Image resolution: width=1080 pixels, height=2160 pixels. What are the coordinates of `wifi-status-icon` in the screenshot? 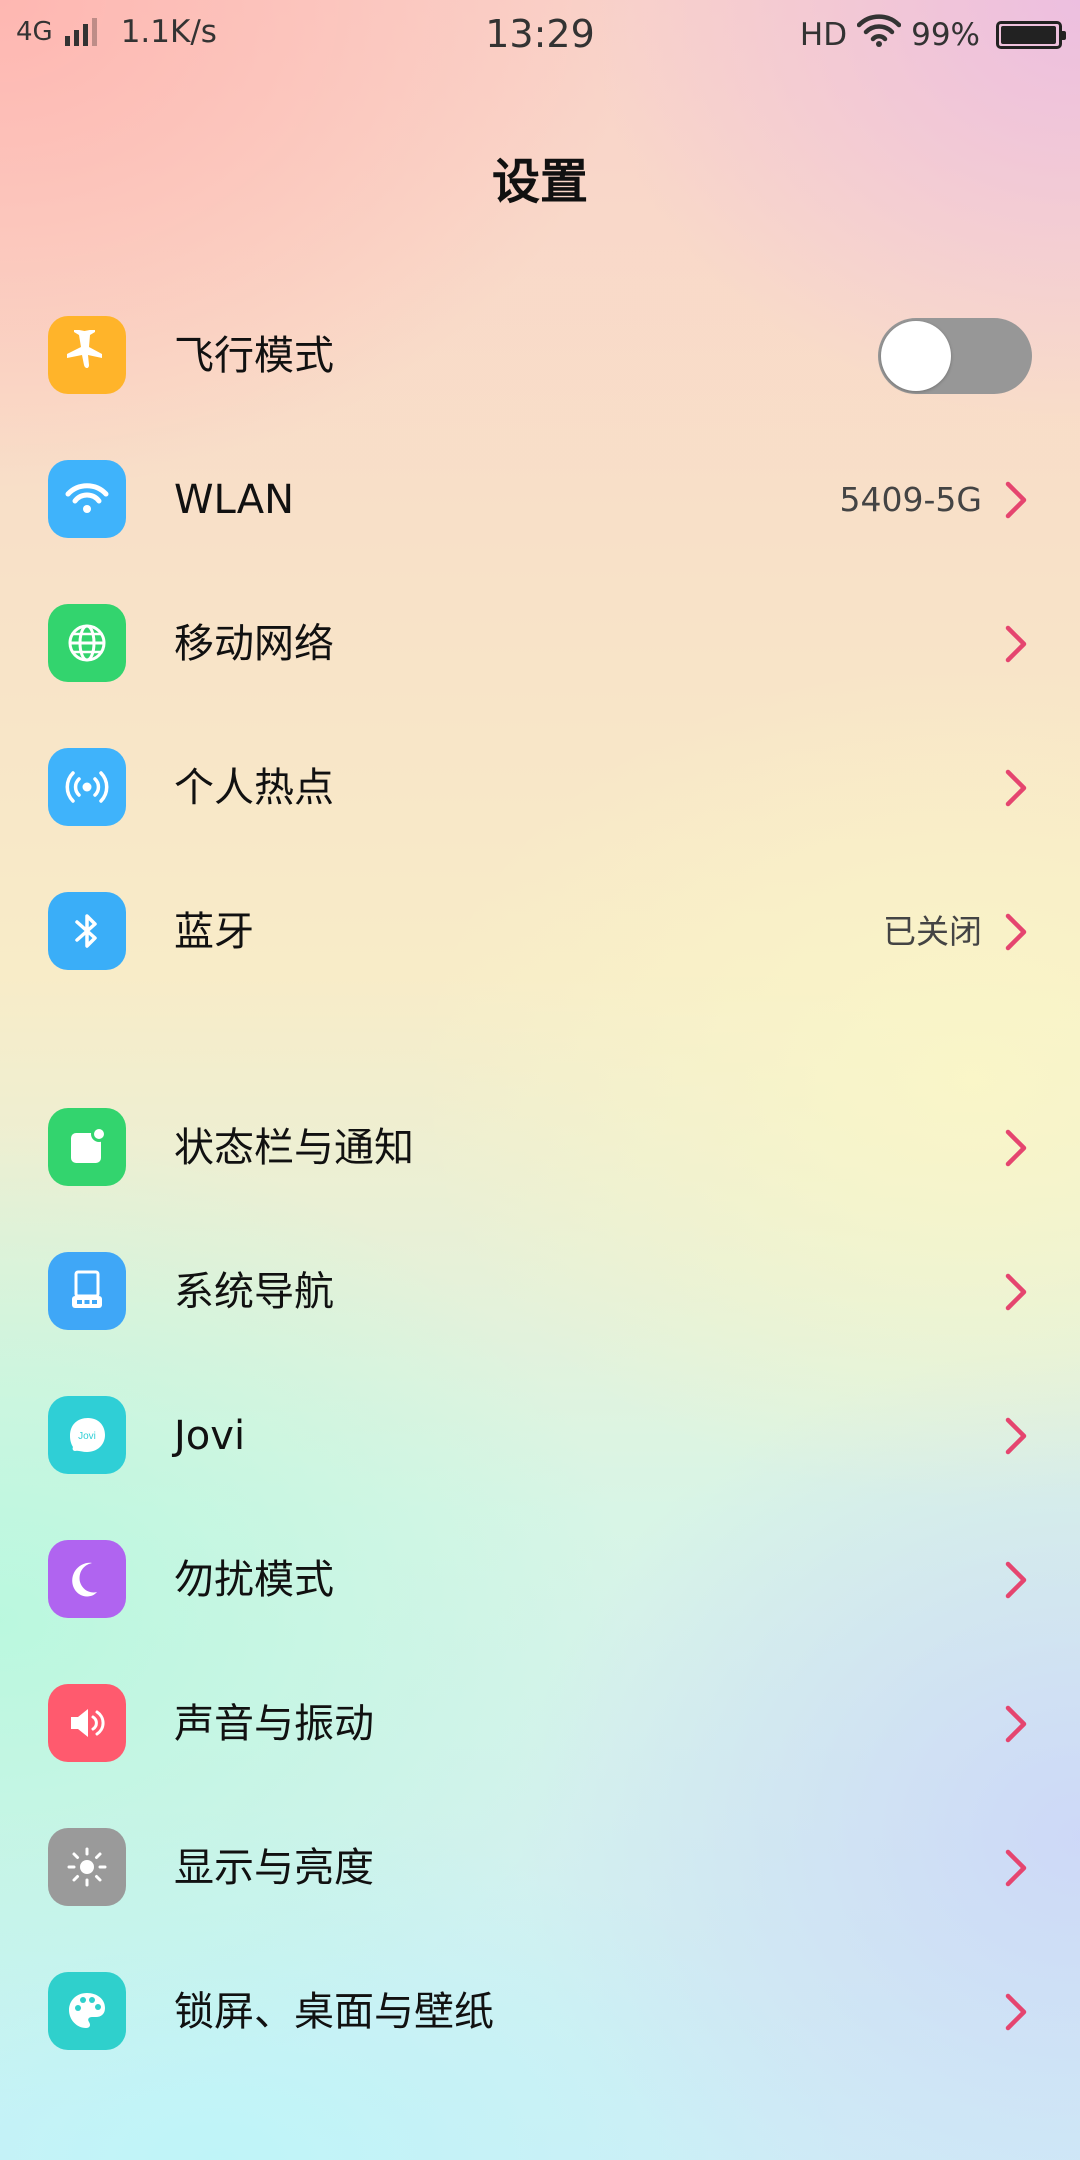 It's located at (879, 35).